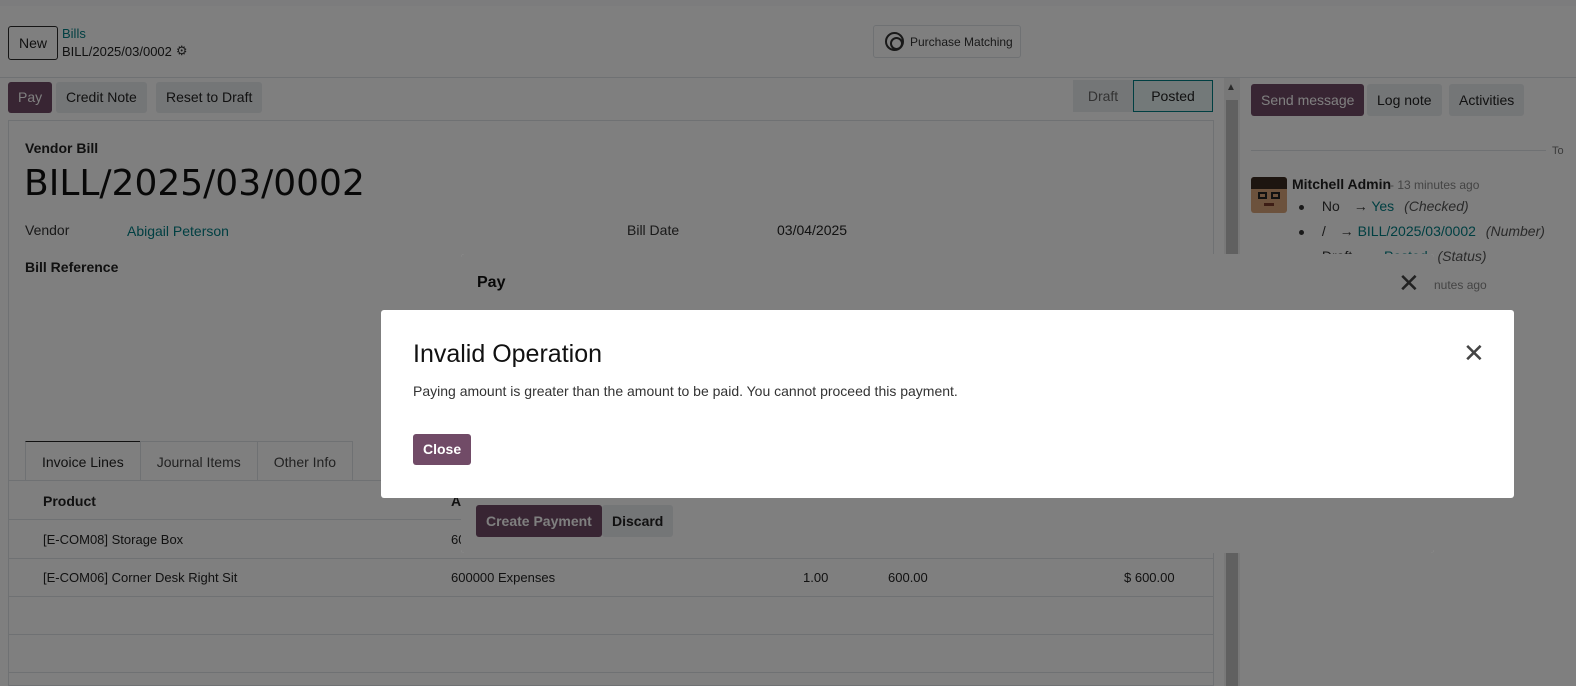 Image resolution: width=1576 pixels, height=686 pixels. What do you see at coordinates (508, 354) in the screenshot?
I see `error-dialog-title: Invalid Operation` at bounding box center [508, 354].